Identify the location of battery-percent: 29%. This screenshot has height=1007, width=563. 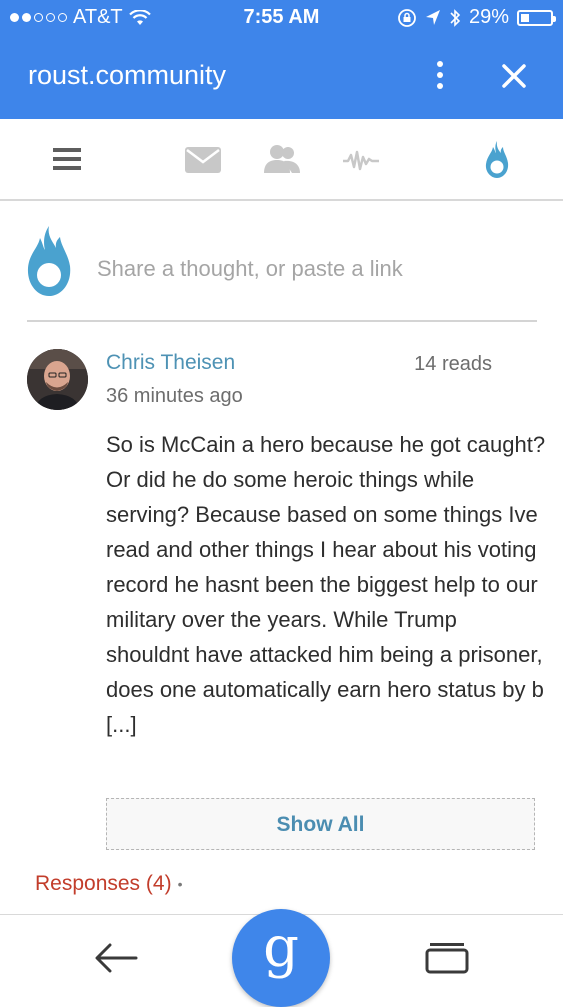
(488, 17).